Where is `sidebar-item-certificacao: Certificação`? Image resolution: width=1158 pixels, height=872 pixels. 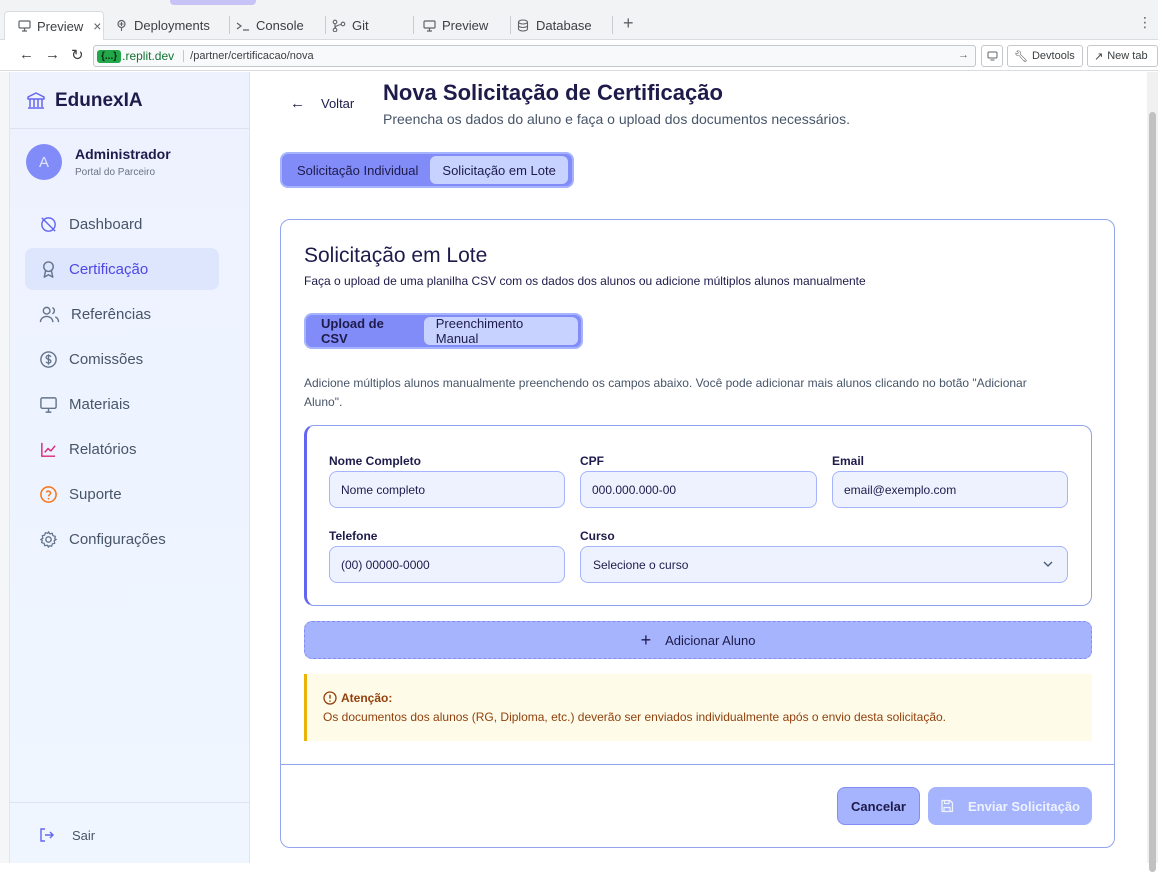
sidebar-item-certificacao: Certificação is located at coordinates (122, 269).